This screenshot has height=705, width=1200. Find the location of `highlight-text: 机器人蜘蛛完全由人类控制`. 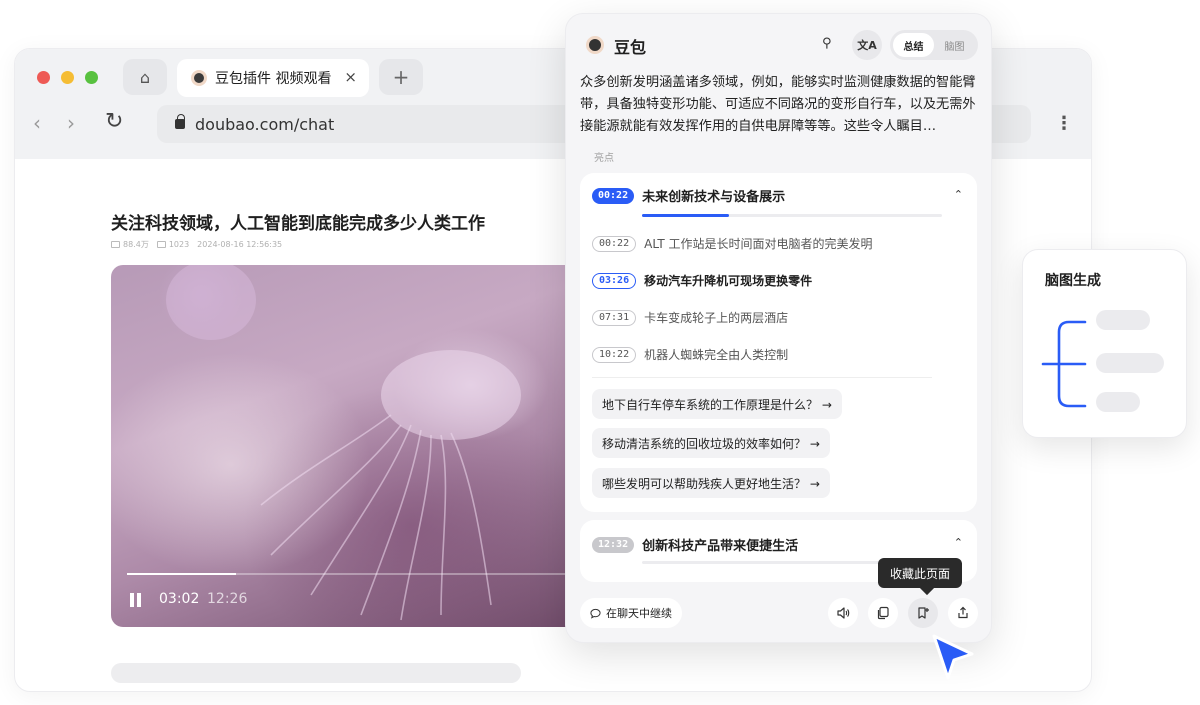

highlight-text: 机器人蜘蛛完全由人类控制 is located at coordinates (716, 355).